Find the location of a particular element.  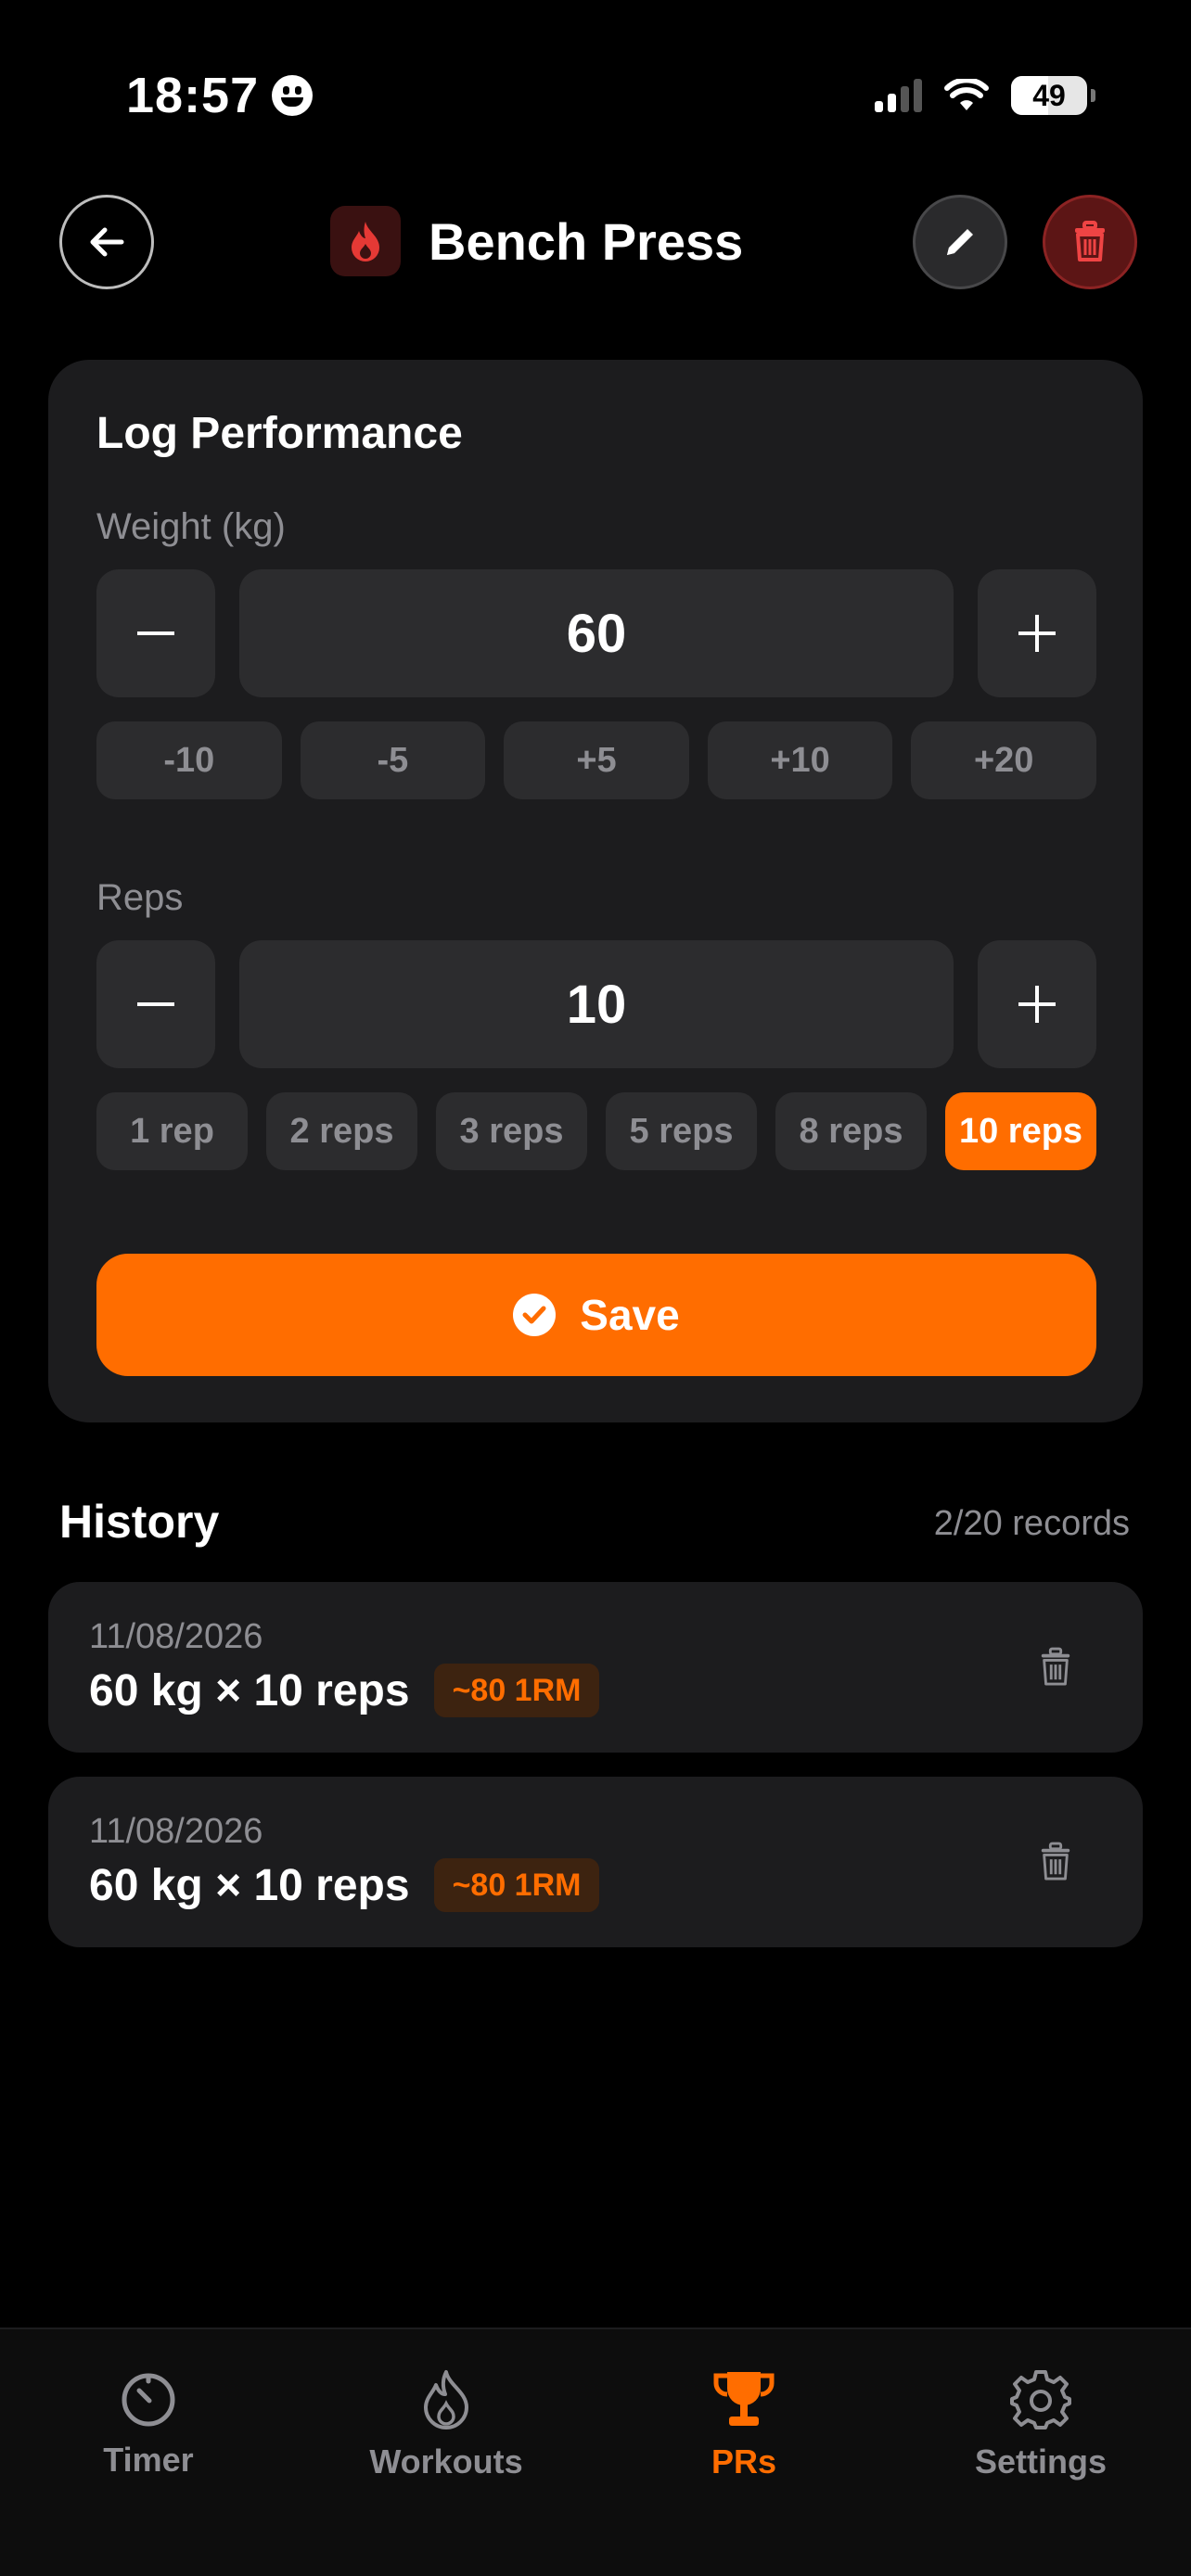

reps-chip: 10 reps is located at coordinates (1021, 1131).